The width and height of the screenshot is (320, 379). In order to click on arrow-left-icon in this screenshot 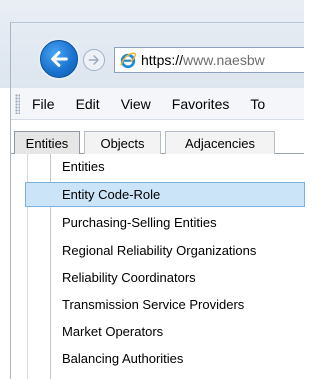, I will do `click(59, 59)`.